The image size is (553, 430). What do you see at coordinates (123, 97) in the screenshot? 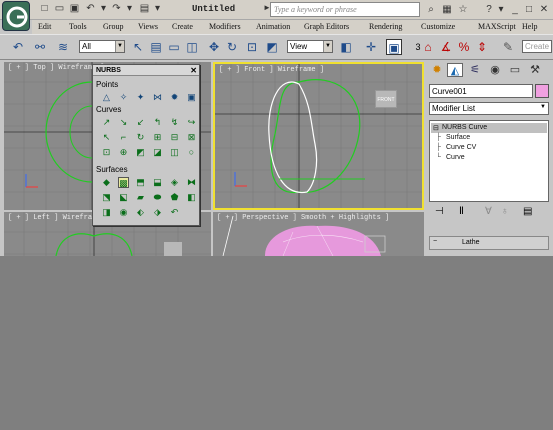
I see `create-offset-point-icon: ✧` at bounding box center [123, 97].